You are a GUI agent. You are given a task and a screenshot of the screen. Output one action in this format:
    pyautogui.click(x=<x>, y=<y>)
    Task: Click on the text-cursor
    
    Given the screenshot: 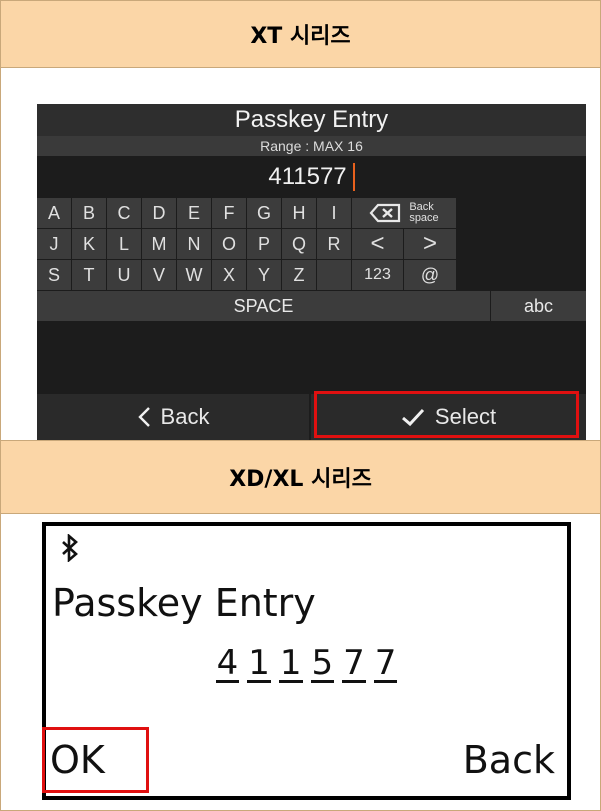 What is the action you would take?
    pyautogui.click(x=353, y=177)
    